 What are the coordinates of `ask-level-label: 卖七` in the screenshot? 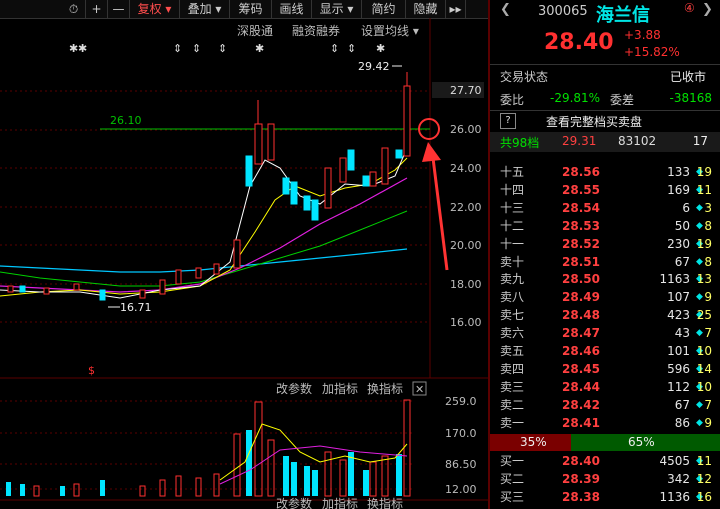 It's located at (512, 315).